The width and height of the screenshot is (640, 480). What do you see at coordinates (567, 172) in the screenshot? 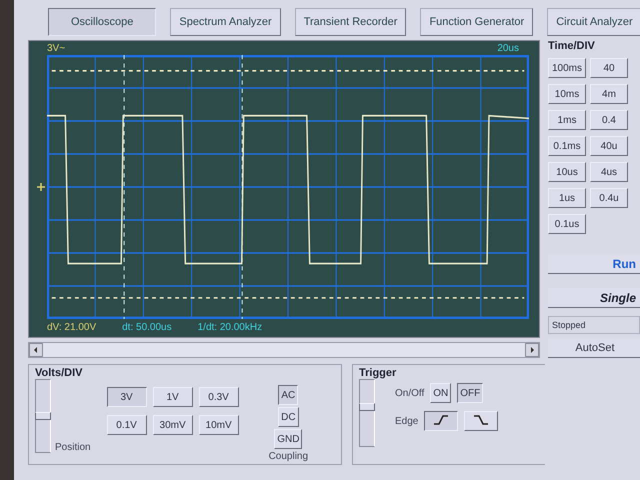
I see `option-button: 10us` at bounding box center [567, 172].